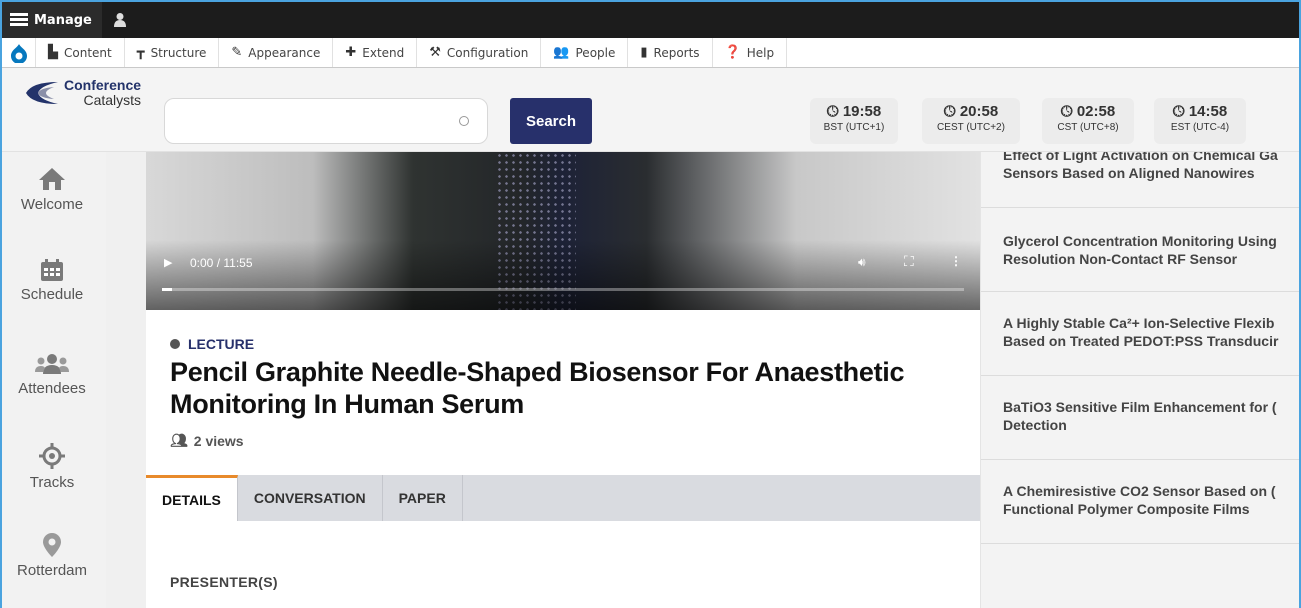 This screenshot has height=608, width=1301. I want to click on people-icon: 👥, so click(561, 52).